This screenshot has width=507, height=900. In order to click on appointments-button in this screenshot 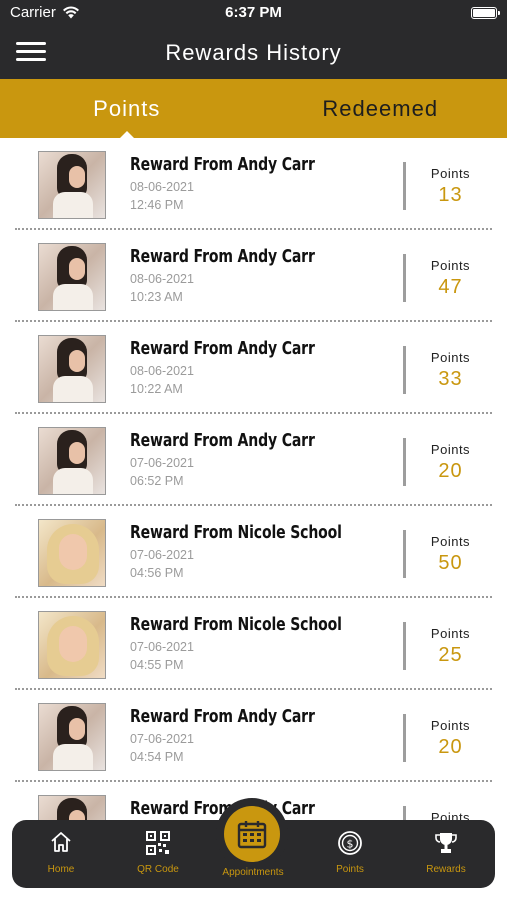, I will do `click(252, 834)`.